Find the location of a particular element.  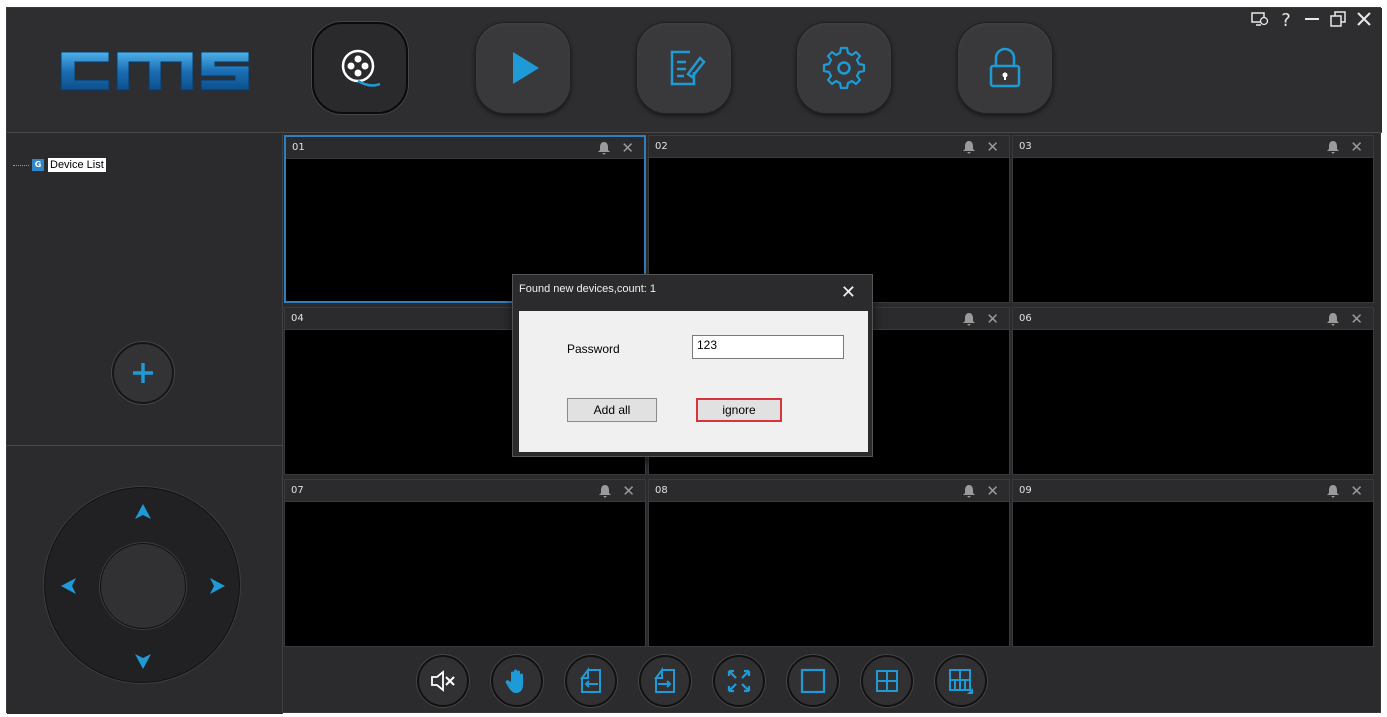

cell-label: 01 is located at coordinates (298, 147).